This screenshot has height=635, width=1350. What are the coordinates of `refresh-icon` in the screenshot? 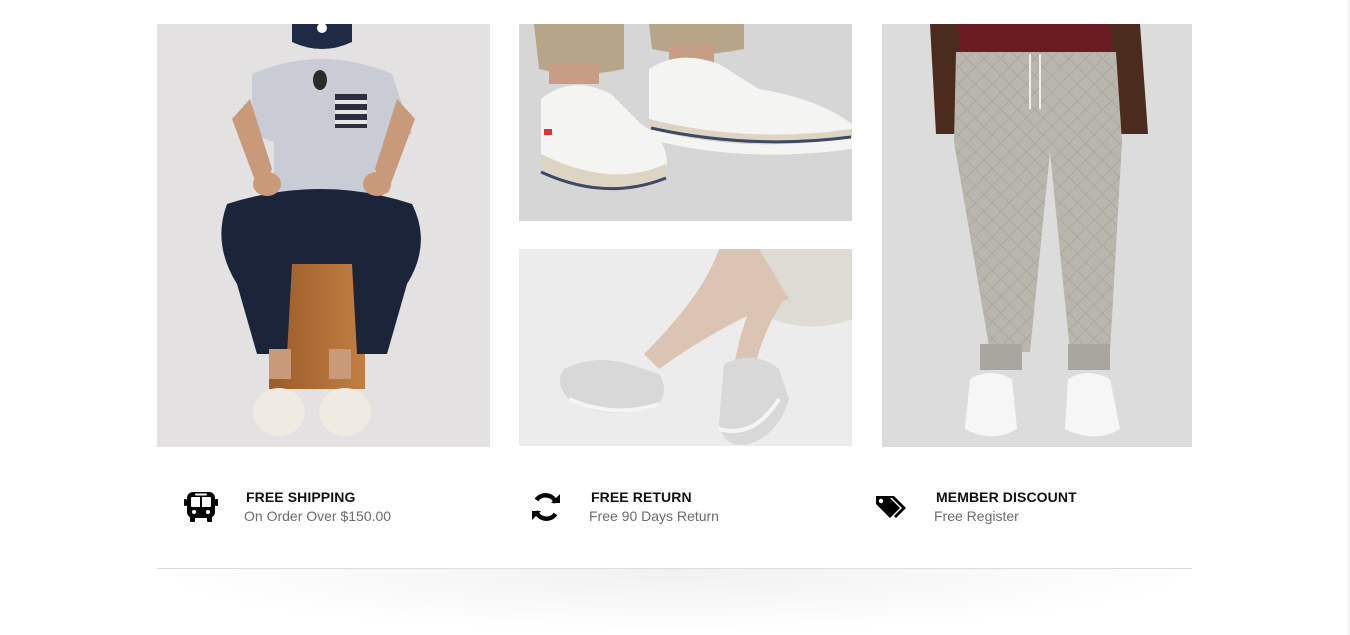 It's located at (546, 507).